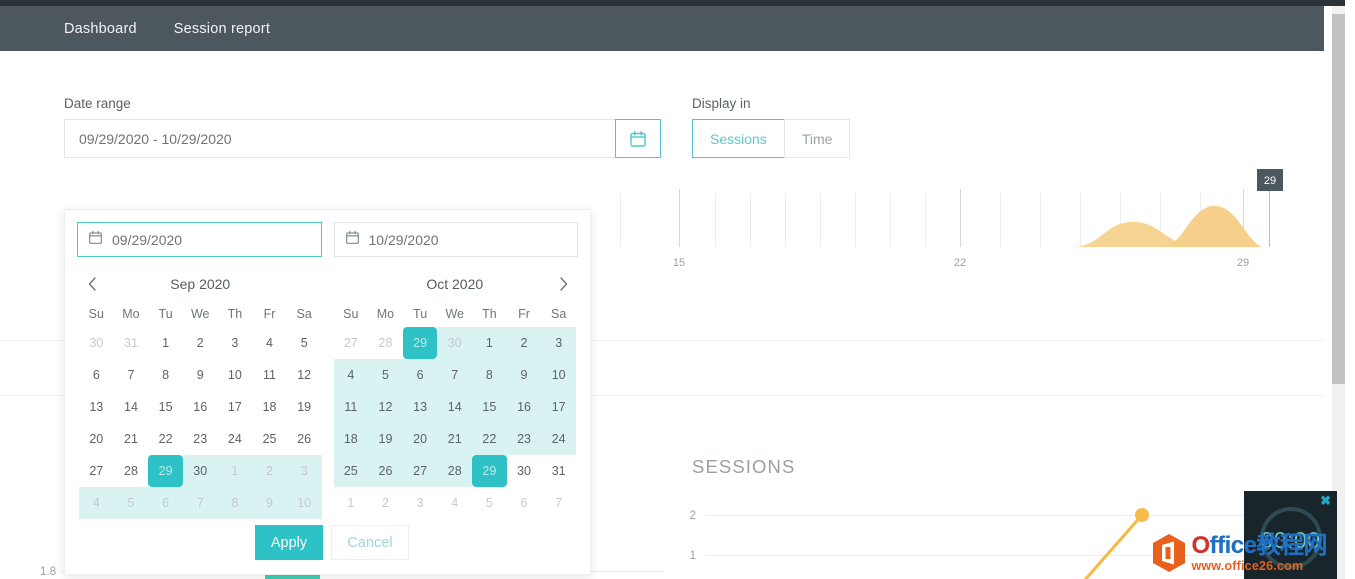 The width and height of the screenshot is (1355, 579). What do you see at coordinates (1338, 199) in the screenshot?
I see `vertical-scrollbar-thumb` at bounding box center [1338, 199].